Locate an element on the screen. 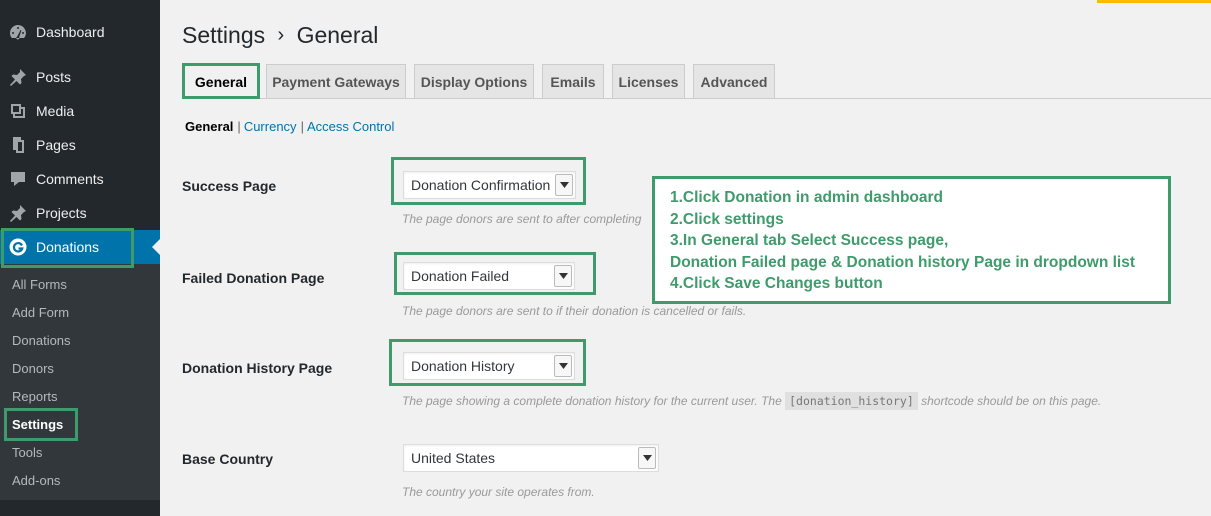 Image resolution: width=1211 pixels, height=516 pixels. menu-comments-label: Comments is located at coordinates (70, 179).